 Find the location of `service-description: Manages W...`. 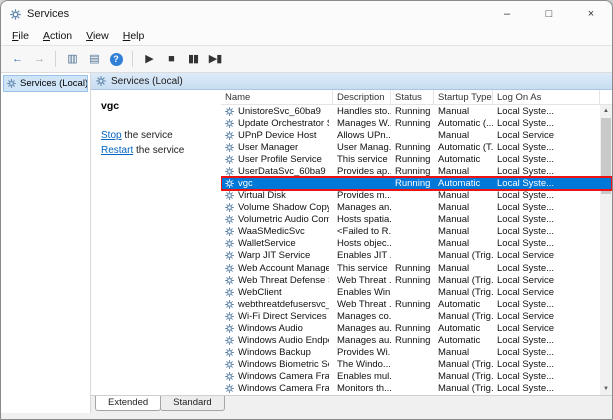

service-description: Manages W... is located at coordinates (364, 123).